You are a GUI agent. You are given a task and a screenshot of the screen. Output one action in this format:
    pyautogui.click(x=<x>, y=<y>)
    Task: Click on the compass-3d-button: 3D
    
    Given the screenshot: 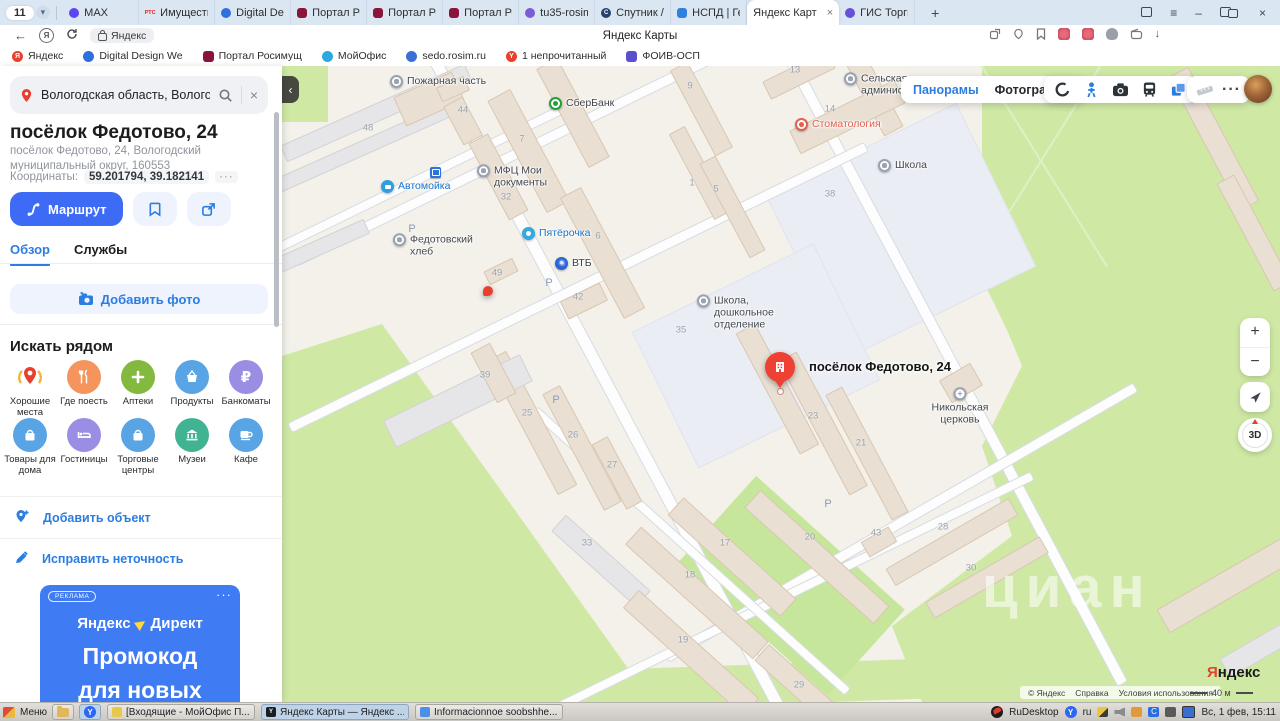 What is the action you would take?
    pyautogui.click(x=1255, y=435)
    